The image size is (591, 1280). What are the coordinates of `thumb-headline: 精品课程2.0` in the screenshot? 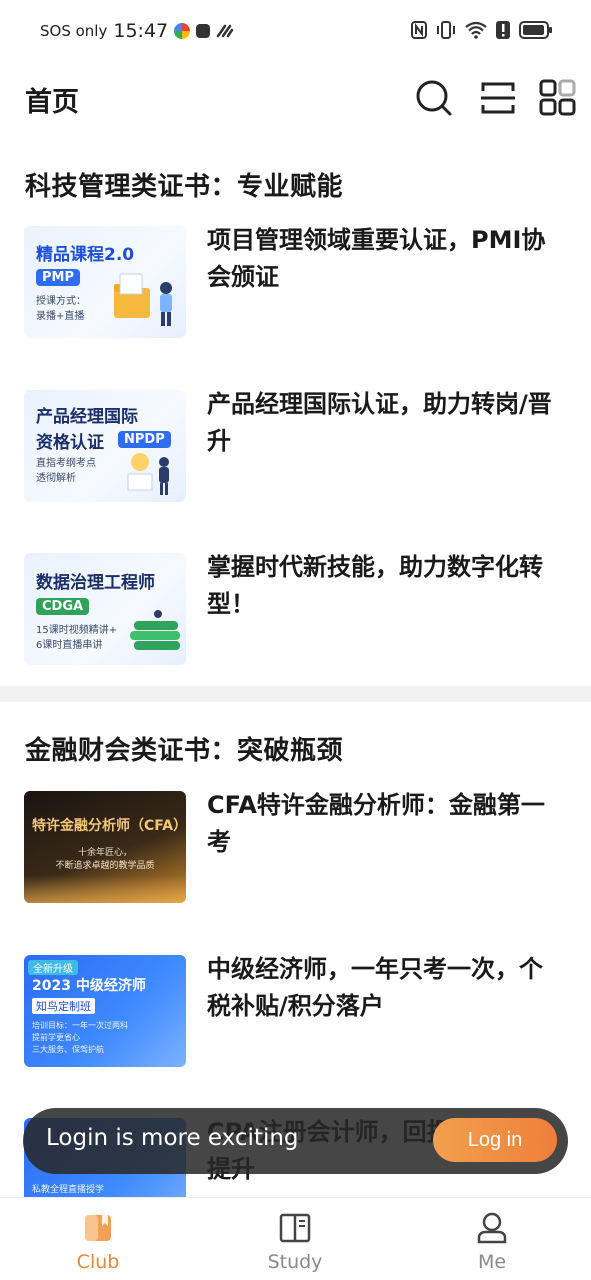 It's located at (85, 255).